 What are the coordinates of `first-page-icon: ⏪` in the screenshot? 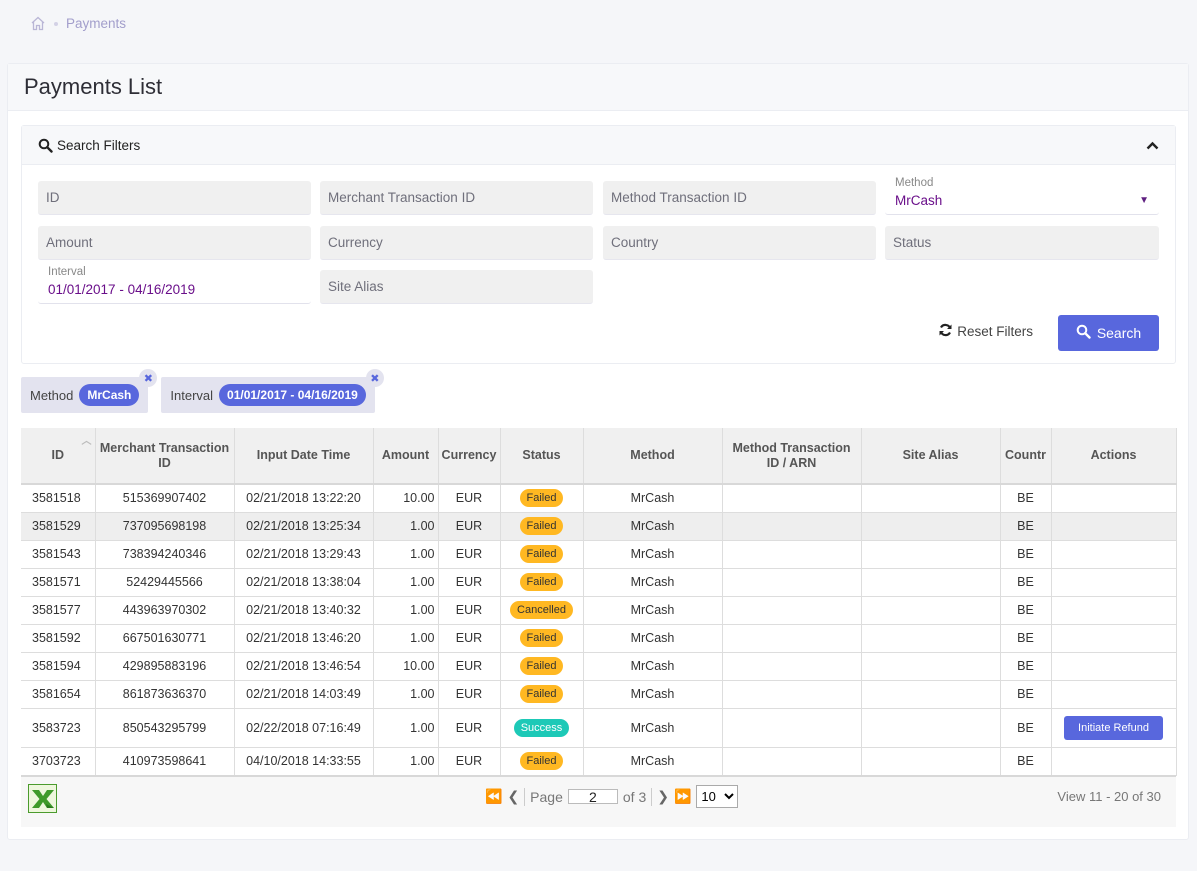 It's located at (493, 796).